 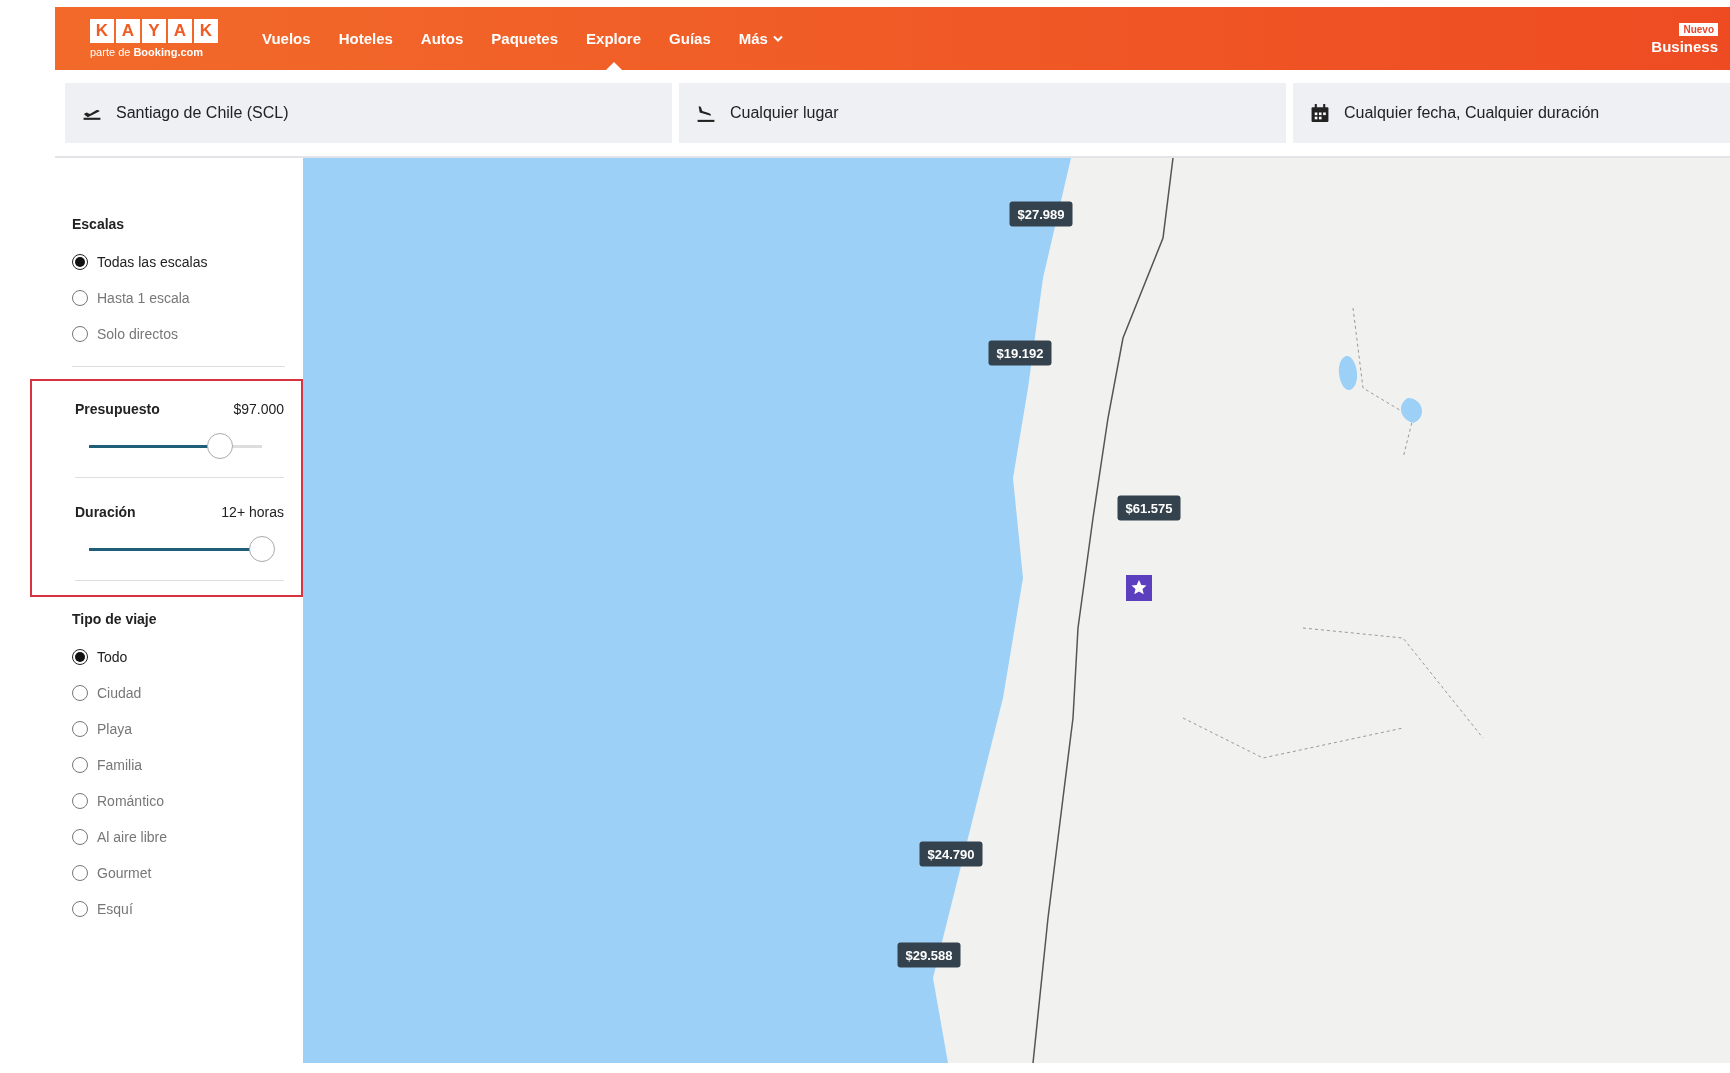 What do you see at coordinates (525, 38) in the screenshot?
I see `nav-link: Paquetes` at bounding box center [525, 38].